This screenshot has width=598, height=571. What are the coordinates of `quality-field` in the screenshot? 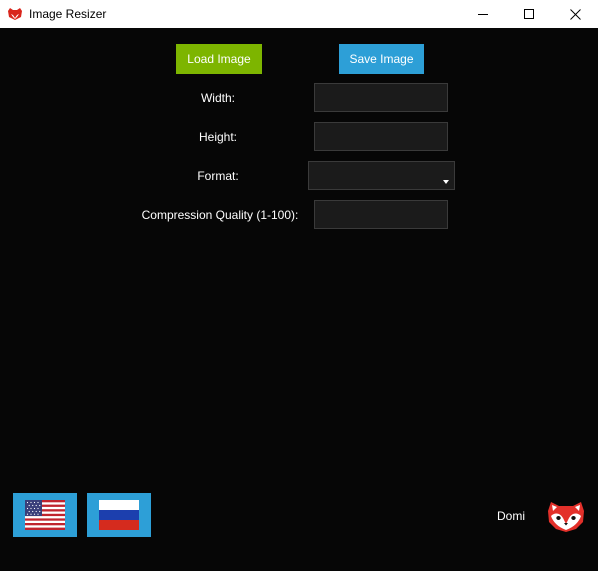 It's located at (381, 214).